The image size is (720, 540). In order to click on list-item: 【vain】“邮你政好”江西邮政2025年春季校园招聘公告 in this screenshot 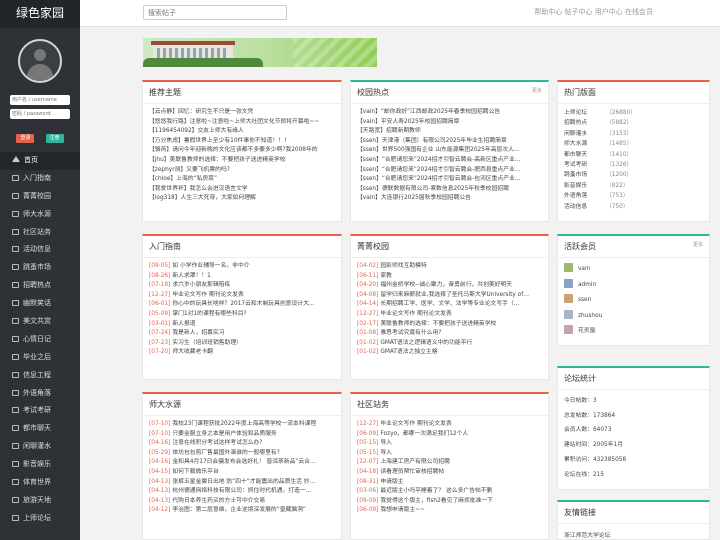, I will do `click(449, 113)`.